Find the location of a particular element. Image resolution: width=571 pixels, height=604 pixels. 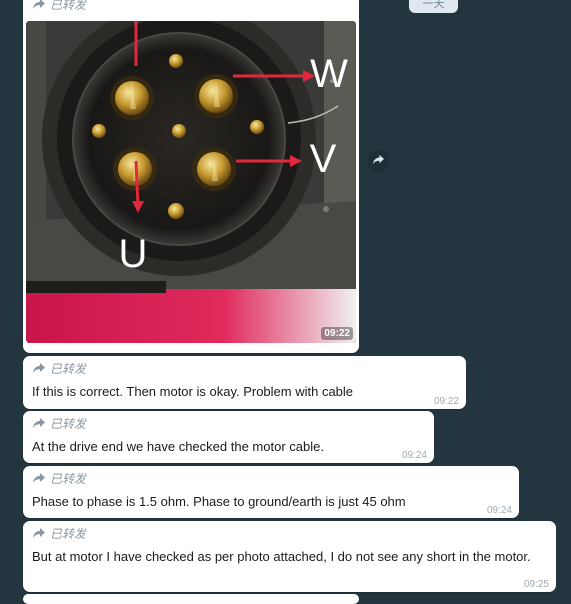

photo-label-v: V is located at coordinates (323, 159).